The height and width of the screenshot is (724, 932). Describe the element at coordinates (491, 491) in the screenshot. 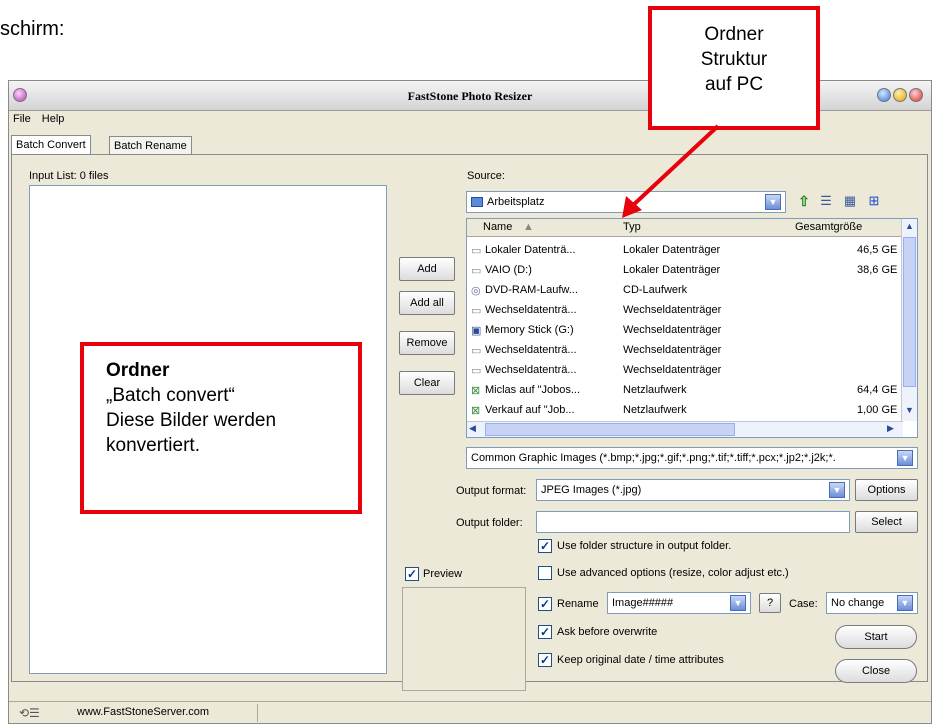

I see `output-format-label: Output format:` at that location.